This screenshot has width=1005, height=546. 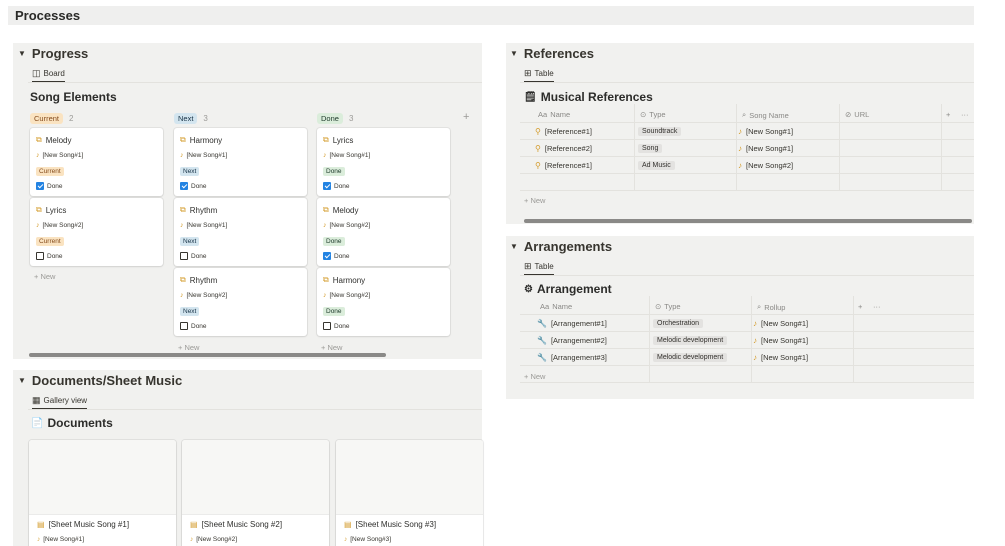 I want to click on tab-board: ◫ Board, so click(x=48, y=75).